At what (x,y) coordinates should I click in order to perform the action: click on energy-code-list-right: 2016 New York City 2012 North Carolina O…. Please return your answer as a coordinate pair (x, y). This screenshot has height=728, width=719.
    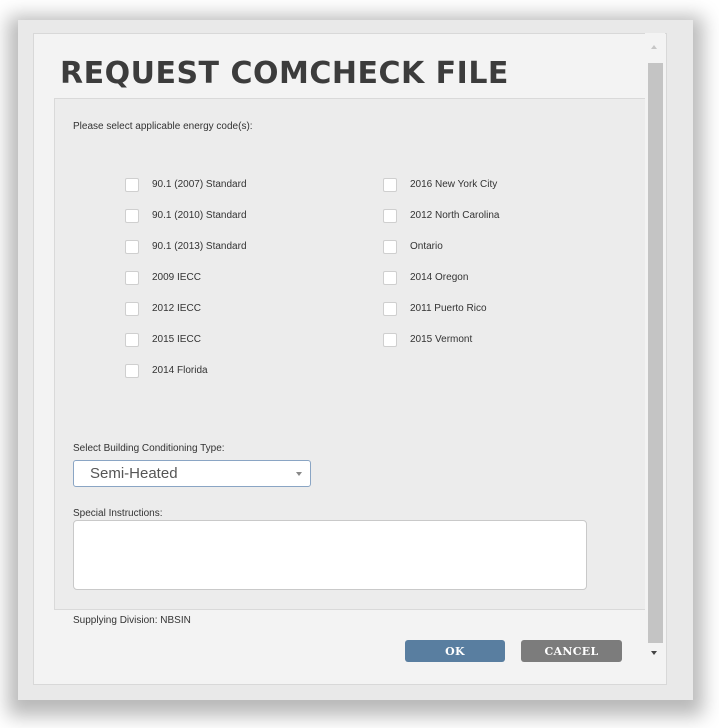
    Looking at the image, I should click on (441, 262).